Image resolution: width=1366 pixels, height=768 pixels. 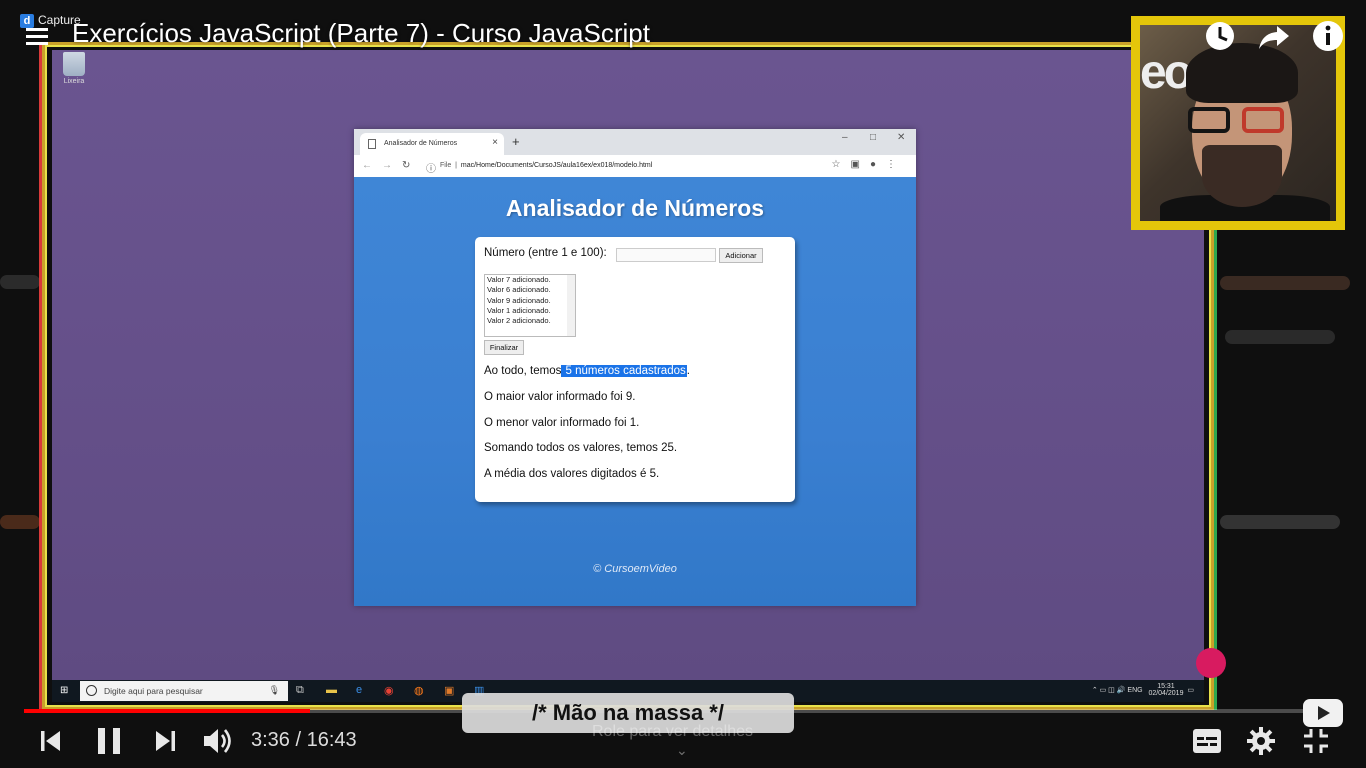 I want to click on tab-title: Analisador de Números, so click(x=421, y=143).